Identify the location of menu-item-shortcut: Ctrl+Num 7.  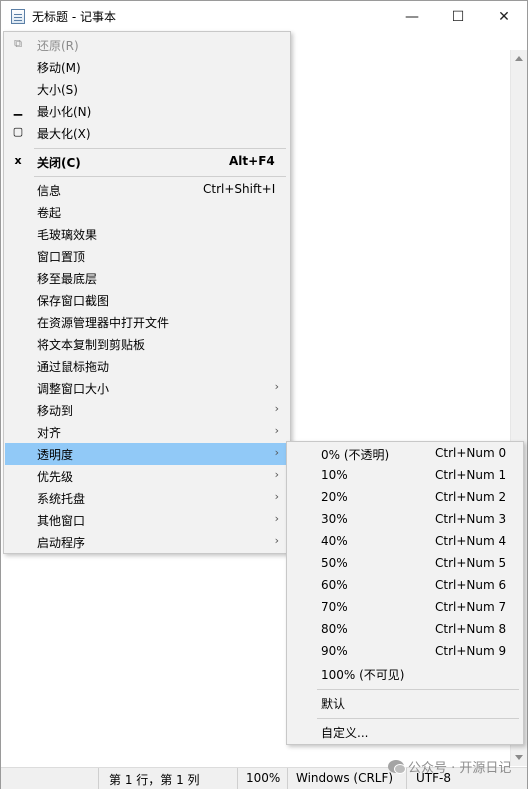
(471, 607).